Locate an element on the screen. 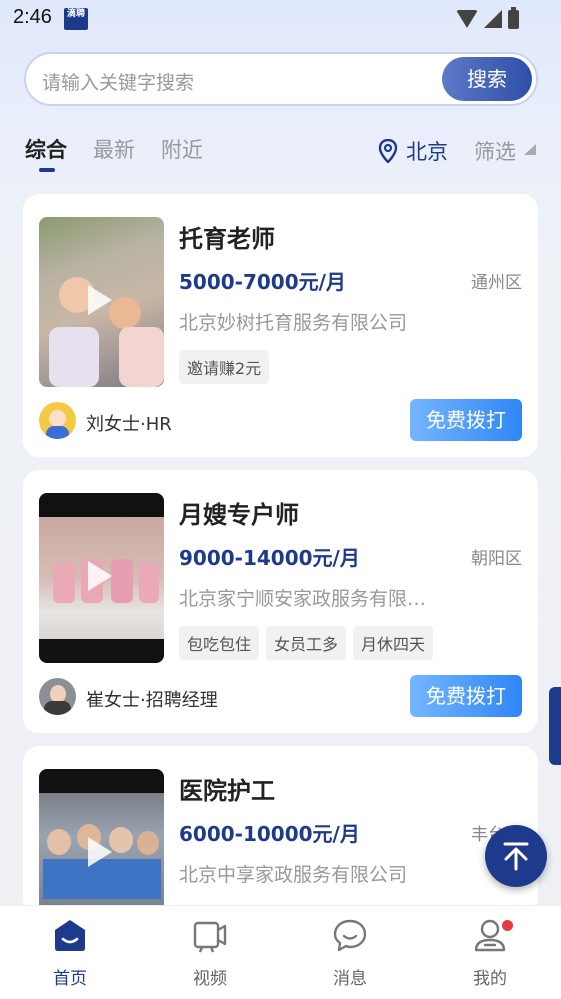  job-tag: 女员工多 is located at coordinates (306, 643).